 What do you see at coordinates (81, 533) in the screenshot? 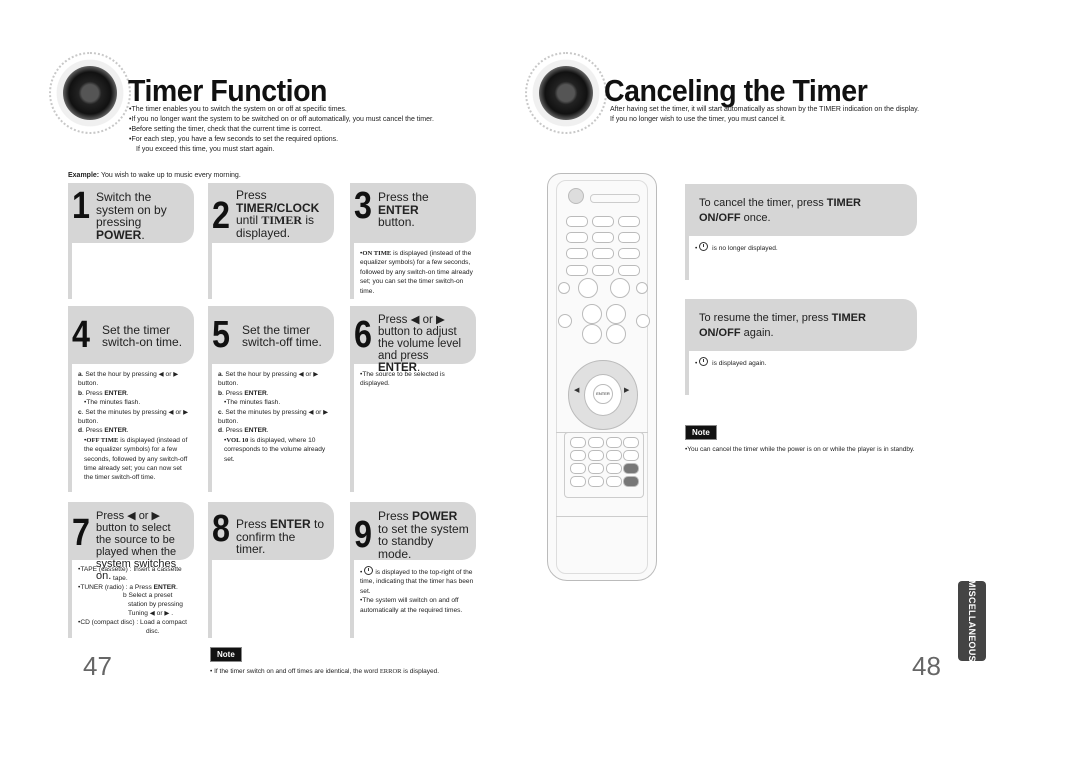
I see `step-number: 7` at bounding box center [81, 533].